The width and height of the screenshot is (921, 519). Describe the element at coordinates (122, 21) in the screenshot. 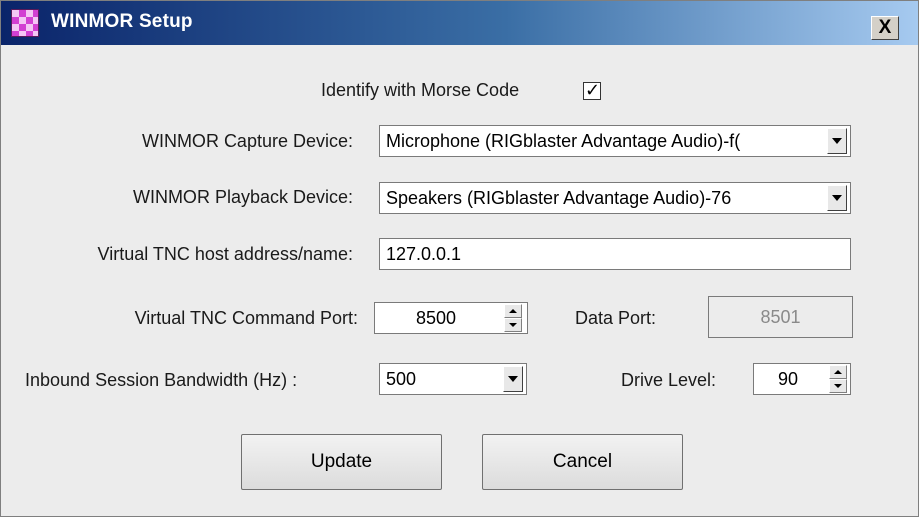

I see `window-title: WINMOR Setup` at that location.